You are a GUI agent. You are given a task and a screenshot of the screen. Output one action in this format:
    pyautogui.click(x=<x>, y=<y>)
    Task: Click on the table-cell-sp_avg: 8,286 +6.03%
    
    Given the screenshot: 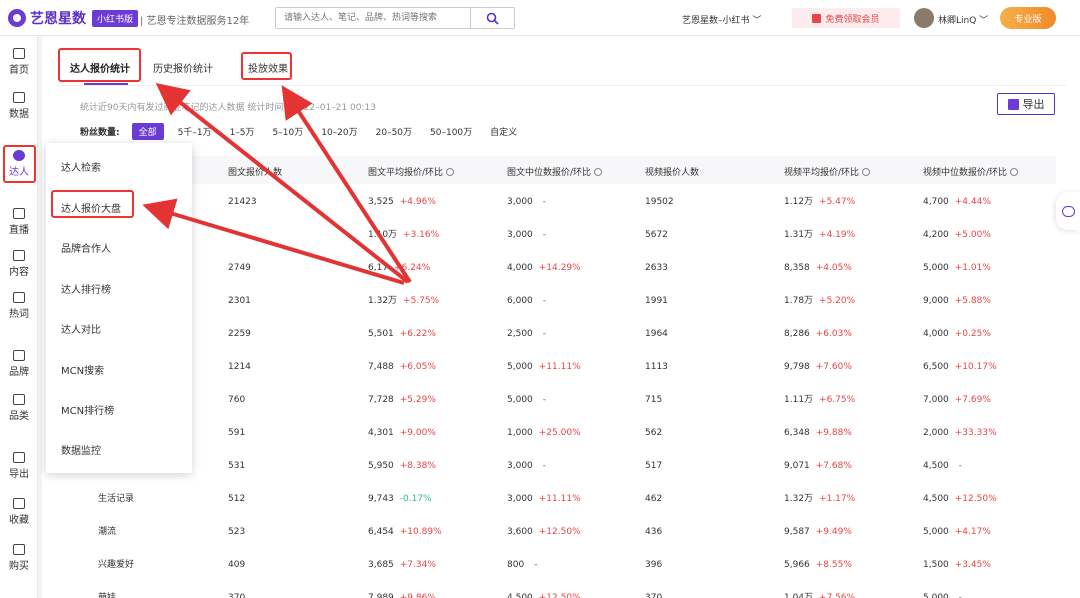 What is the action you would take?
    pyautogui.click(x=818, y=334)
    